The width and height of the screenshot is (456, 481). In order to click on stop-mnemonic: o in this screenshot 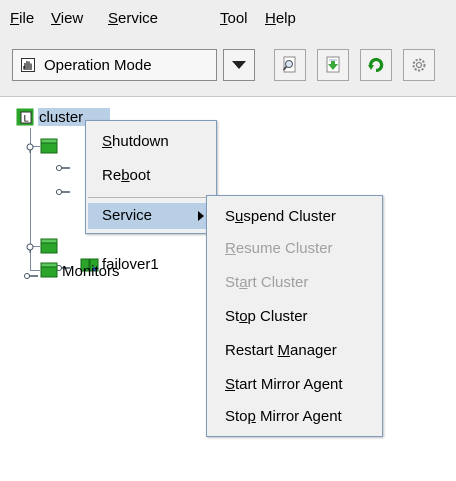, I will do `click(243, 316)`.